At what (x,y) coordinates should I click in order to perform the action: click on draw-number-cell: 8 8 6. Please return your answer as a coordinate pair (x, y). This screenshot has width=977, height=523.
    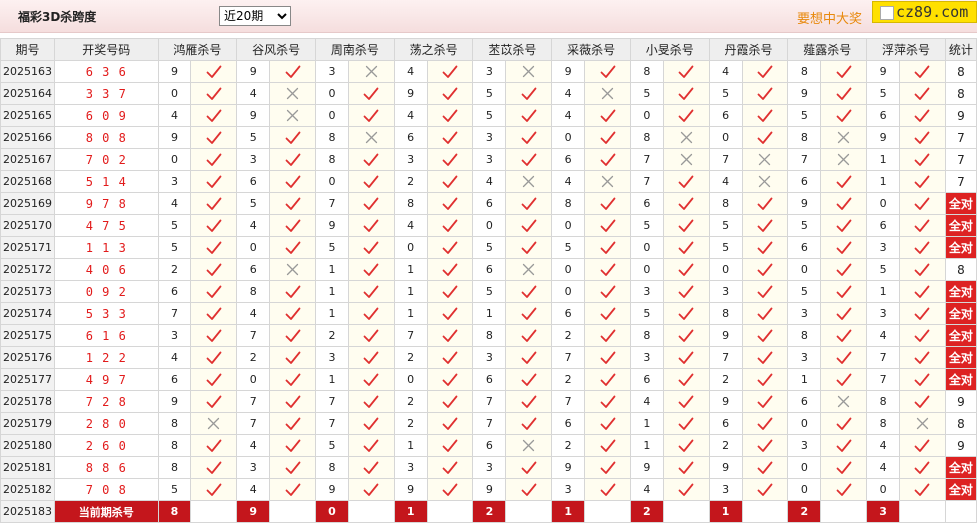
    Looking at the image, I should click on (106, 467).